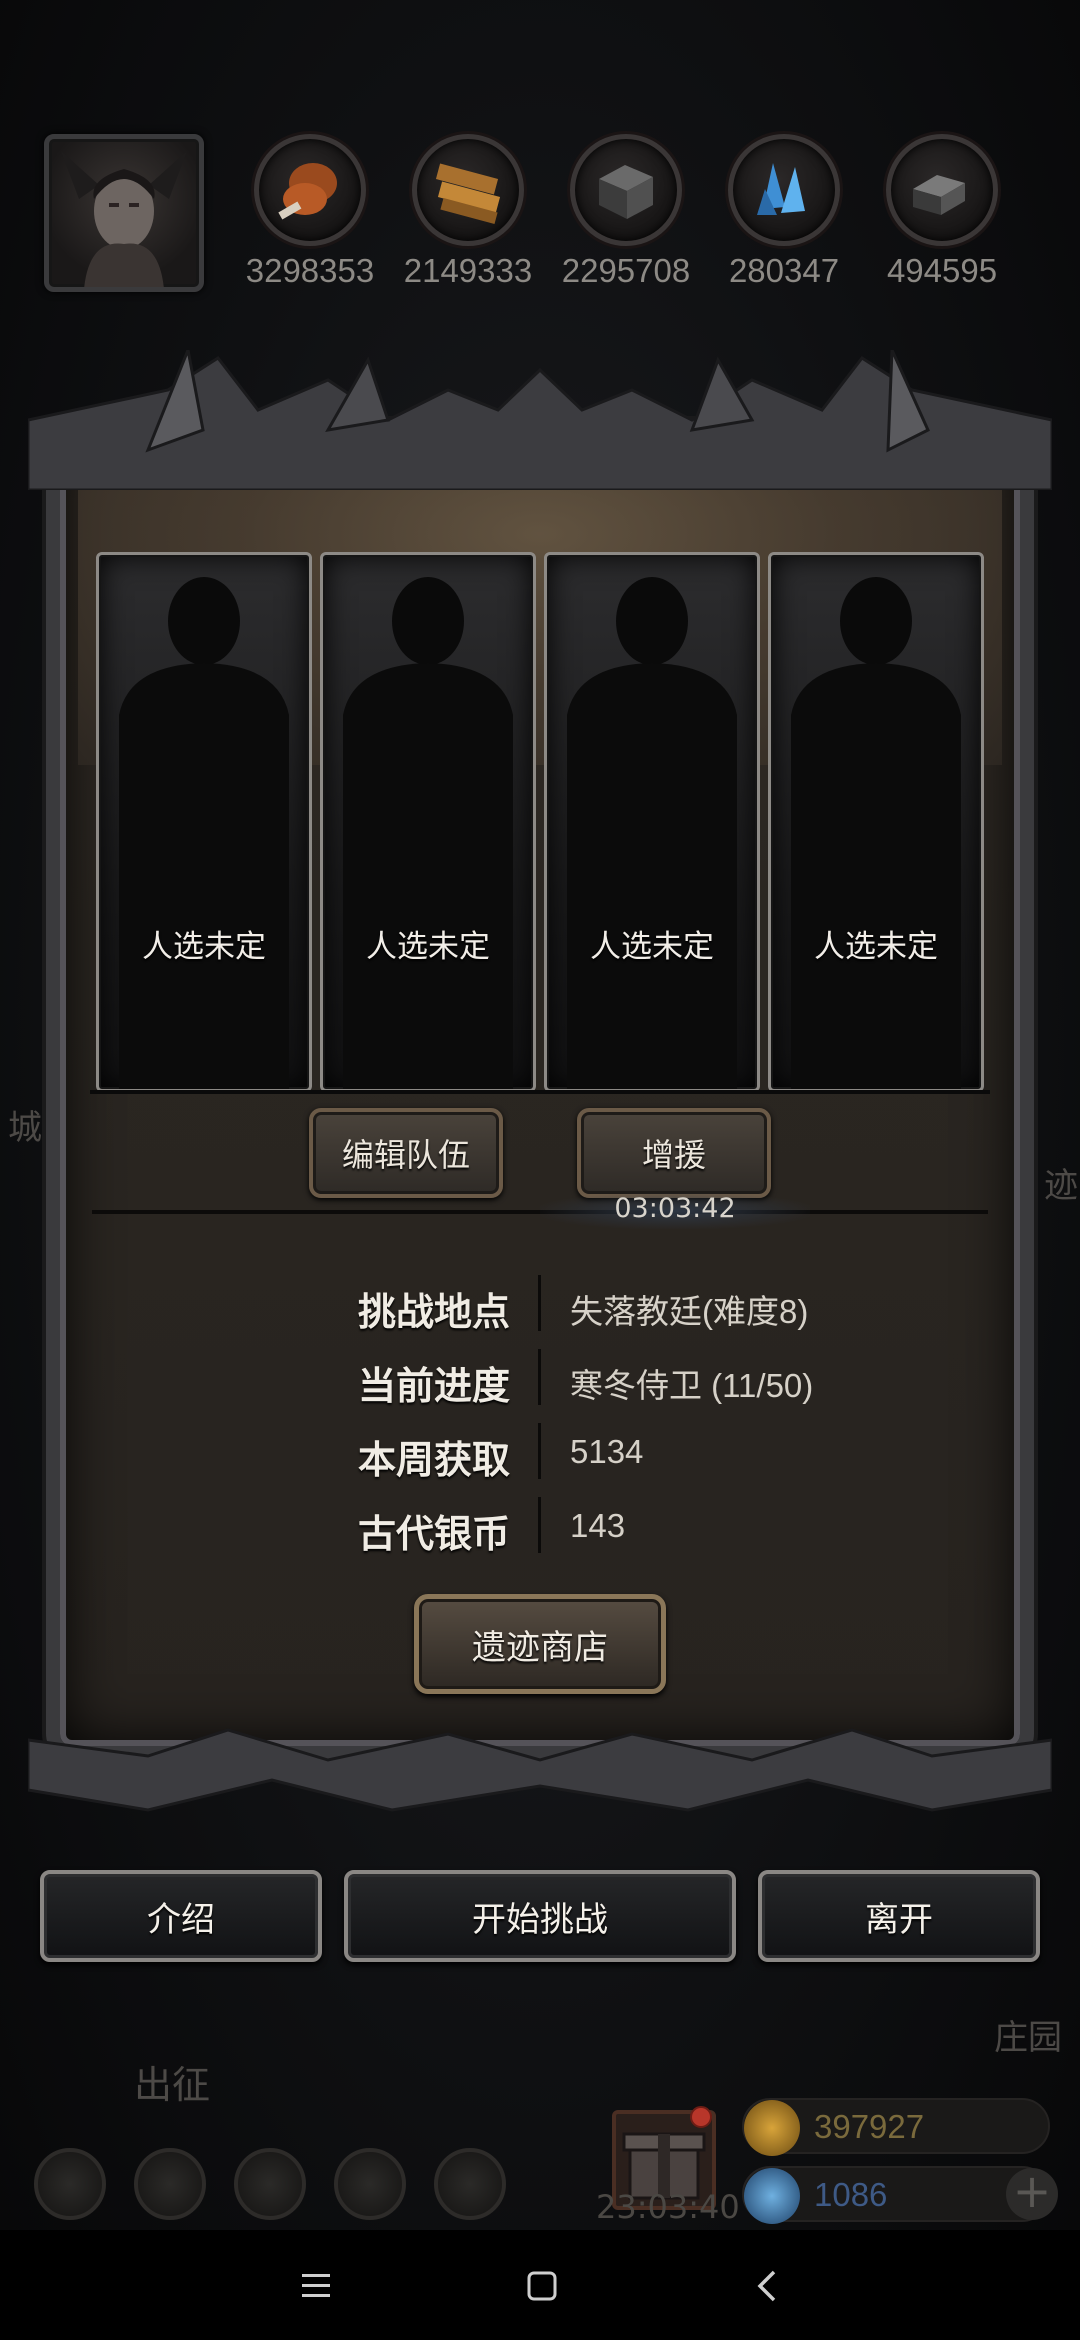 The image size is (1080, 2340). I want to click on edit-team-button: 编辑队伍, so click(406, 1153).